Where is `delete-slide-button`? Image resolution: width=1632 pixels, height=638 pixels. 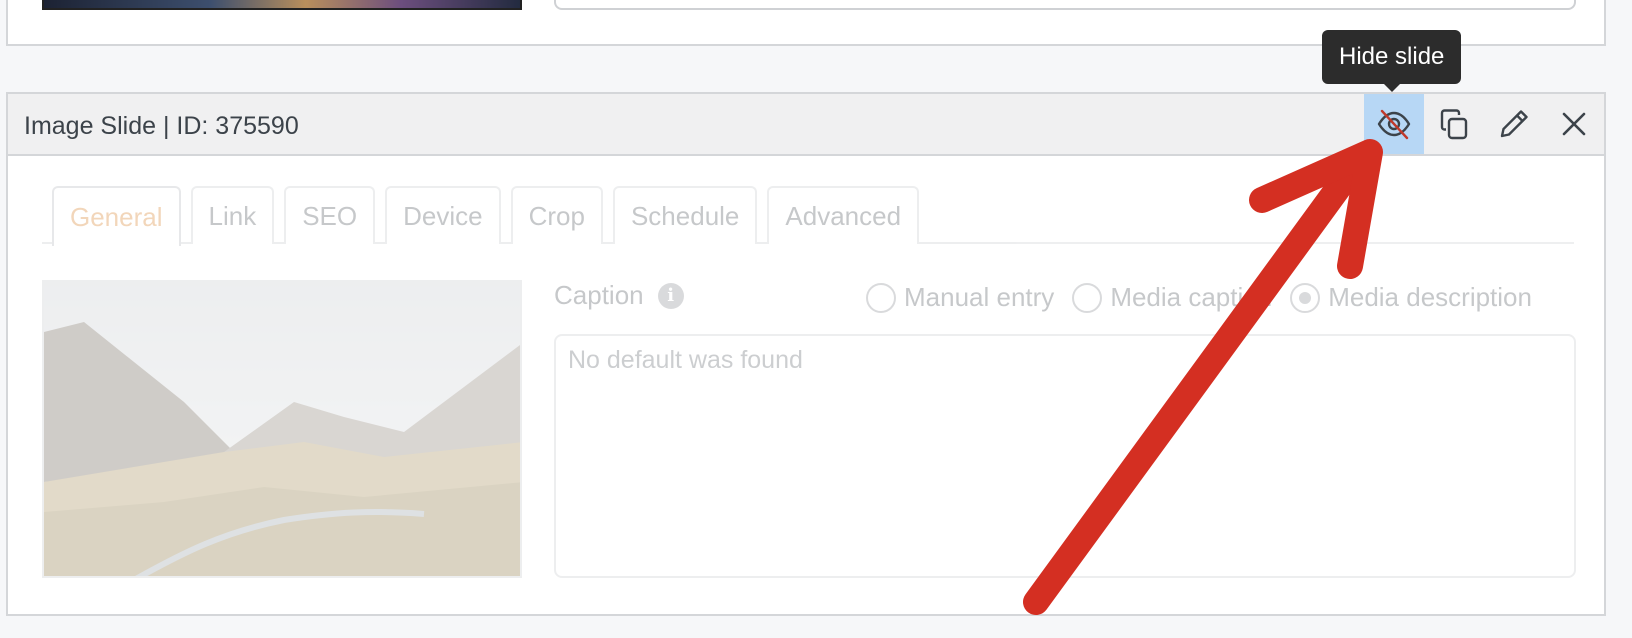
delete-slide-button is located at coordinates (1574, 124).